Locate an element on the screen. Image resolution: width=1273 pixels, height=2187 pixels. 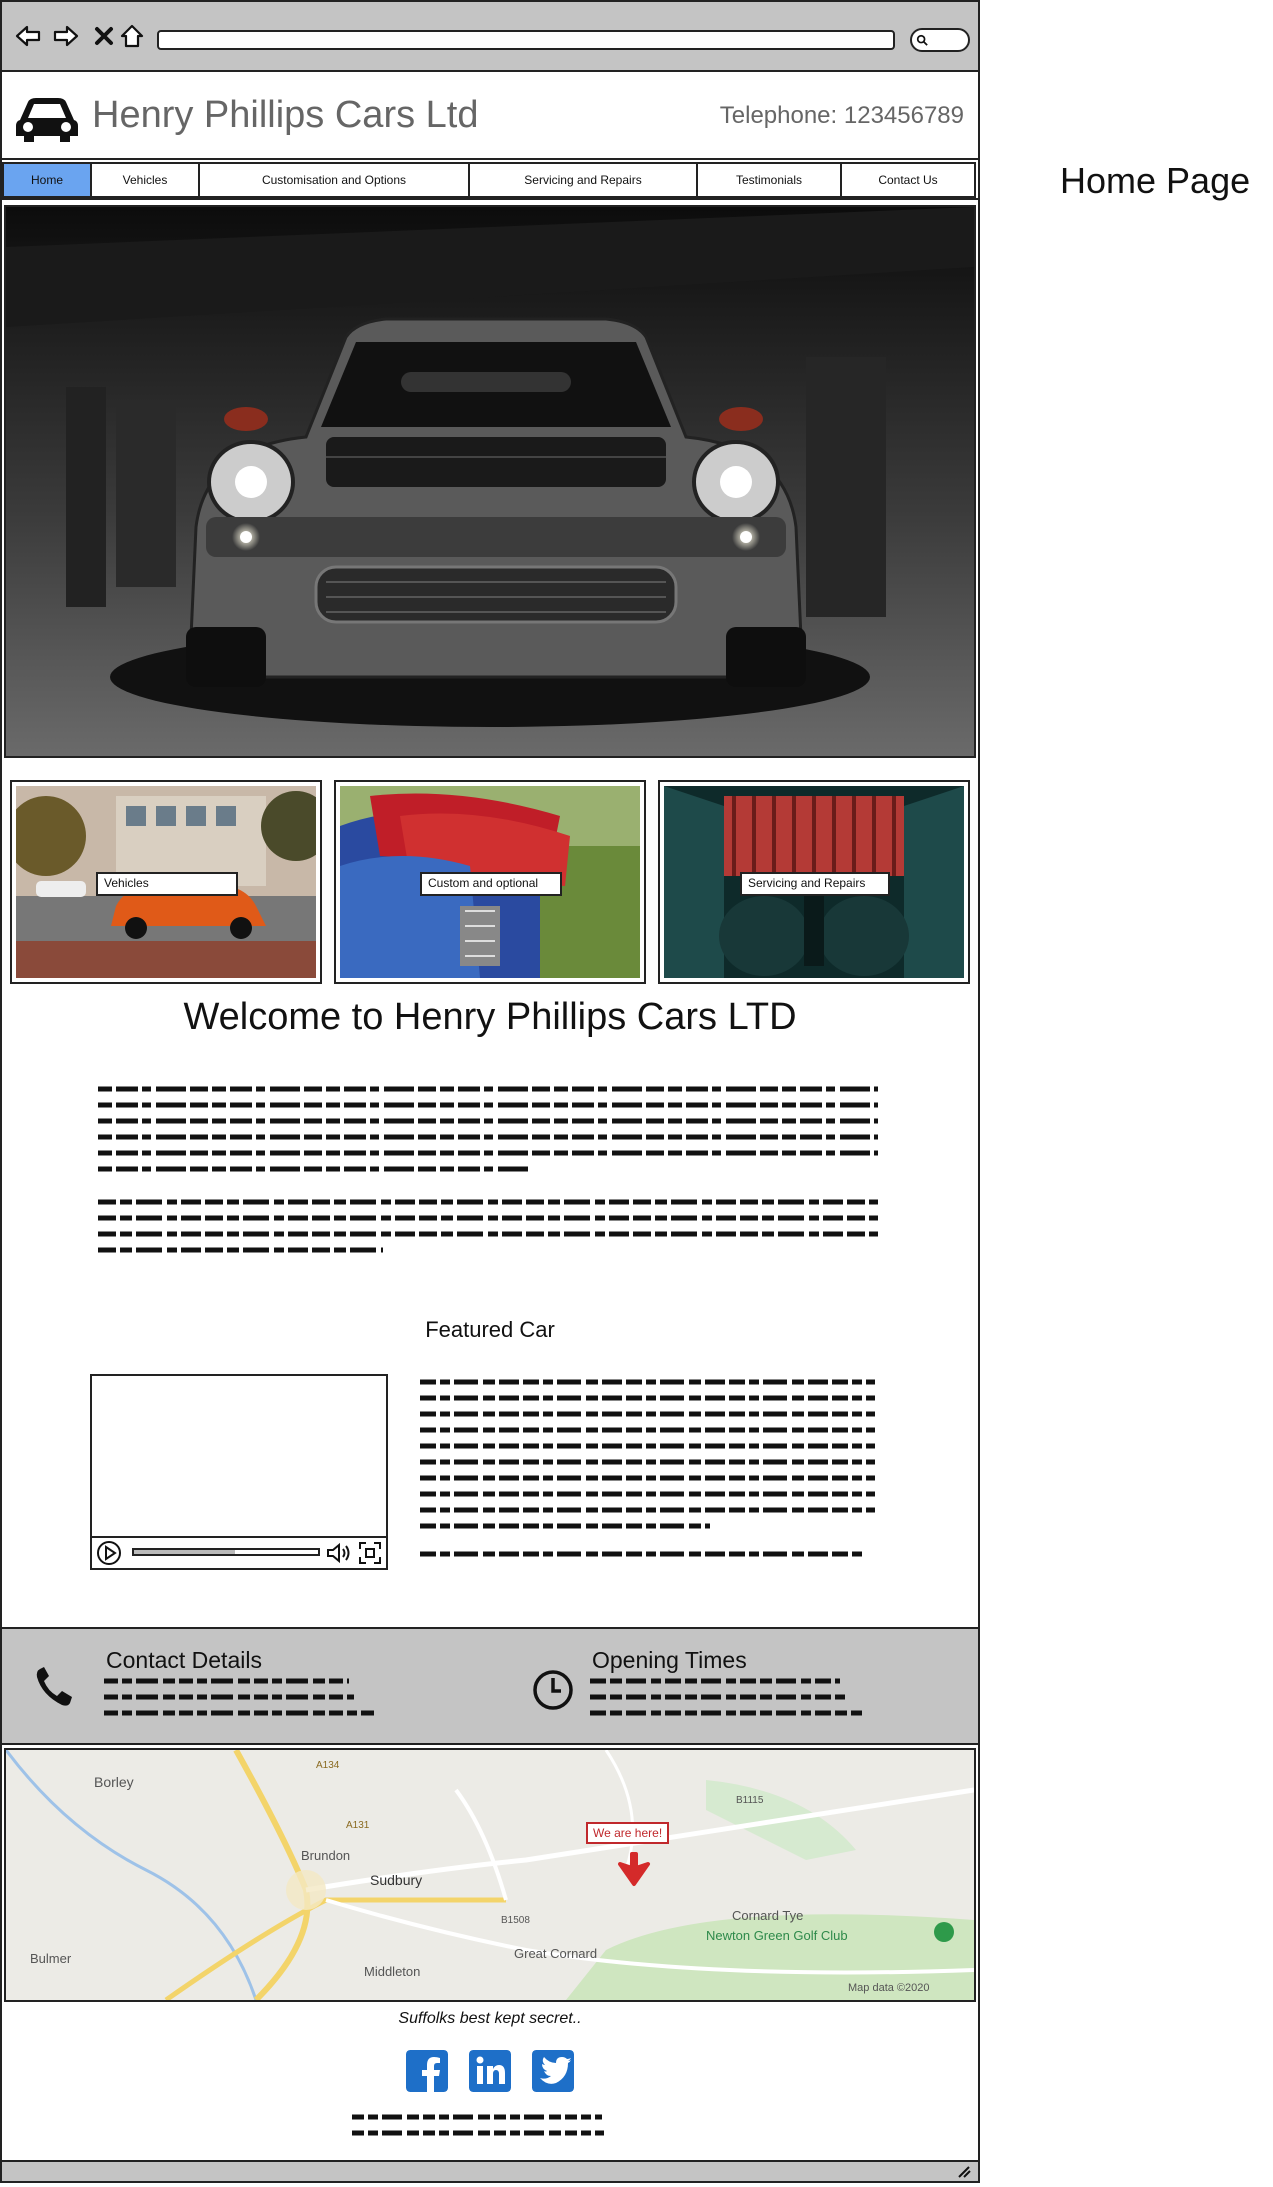
featured-car-description is located at coordinates (647, 1468).